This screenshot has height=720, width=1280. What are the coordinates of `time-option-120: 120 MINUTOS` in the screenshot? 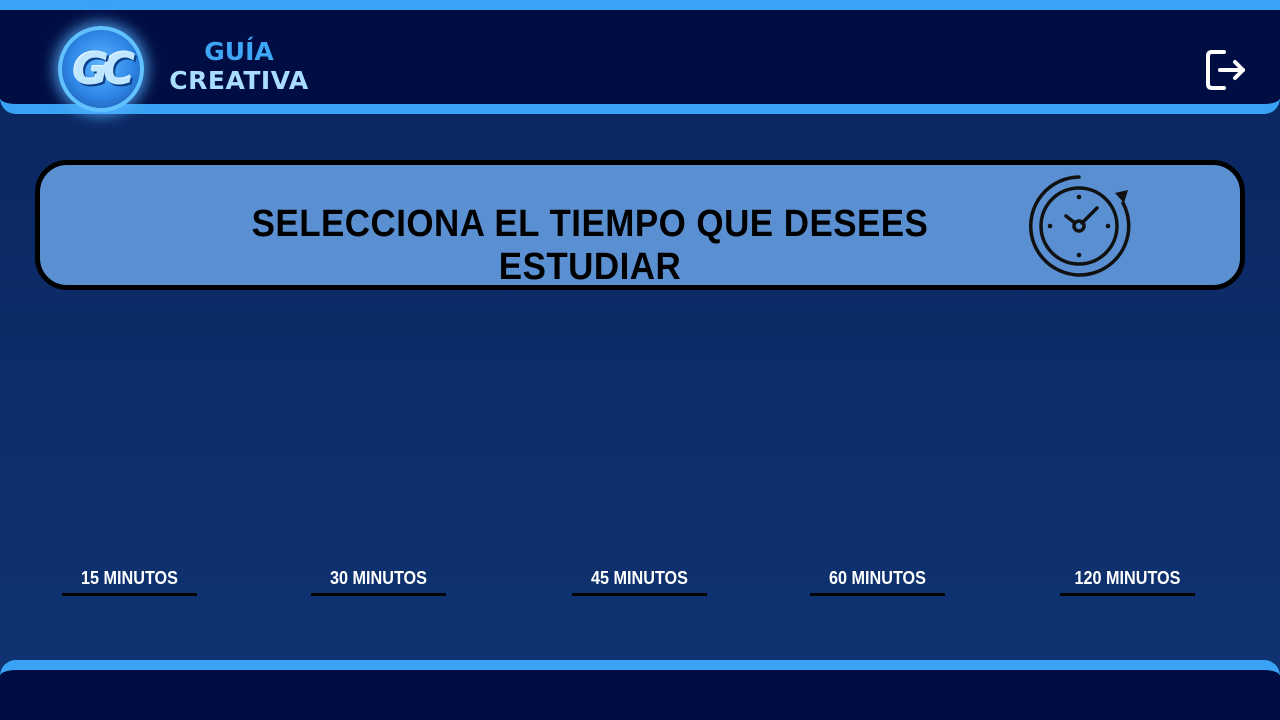 It's located at (1127, 581).